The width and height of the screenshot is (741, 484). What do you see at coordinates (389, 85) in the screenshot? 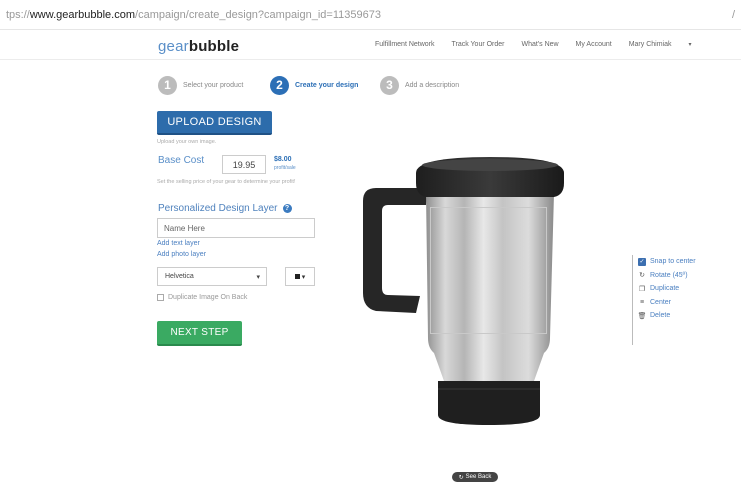
I see `step-number: 3` at bounding box center [389, 85].